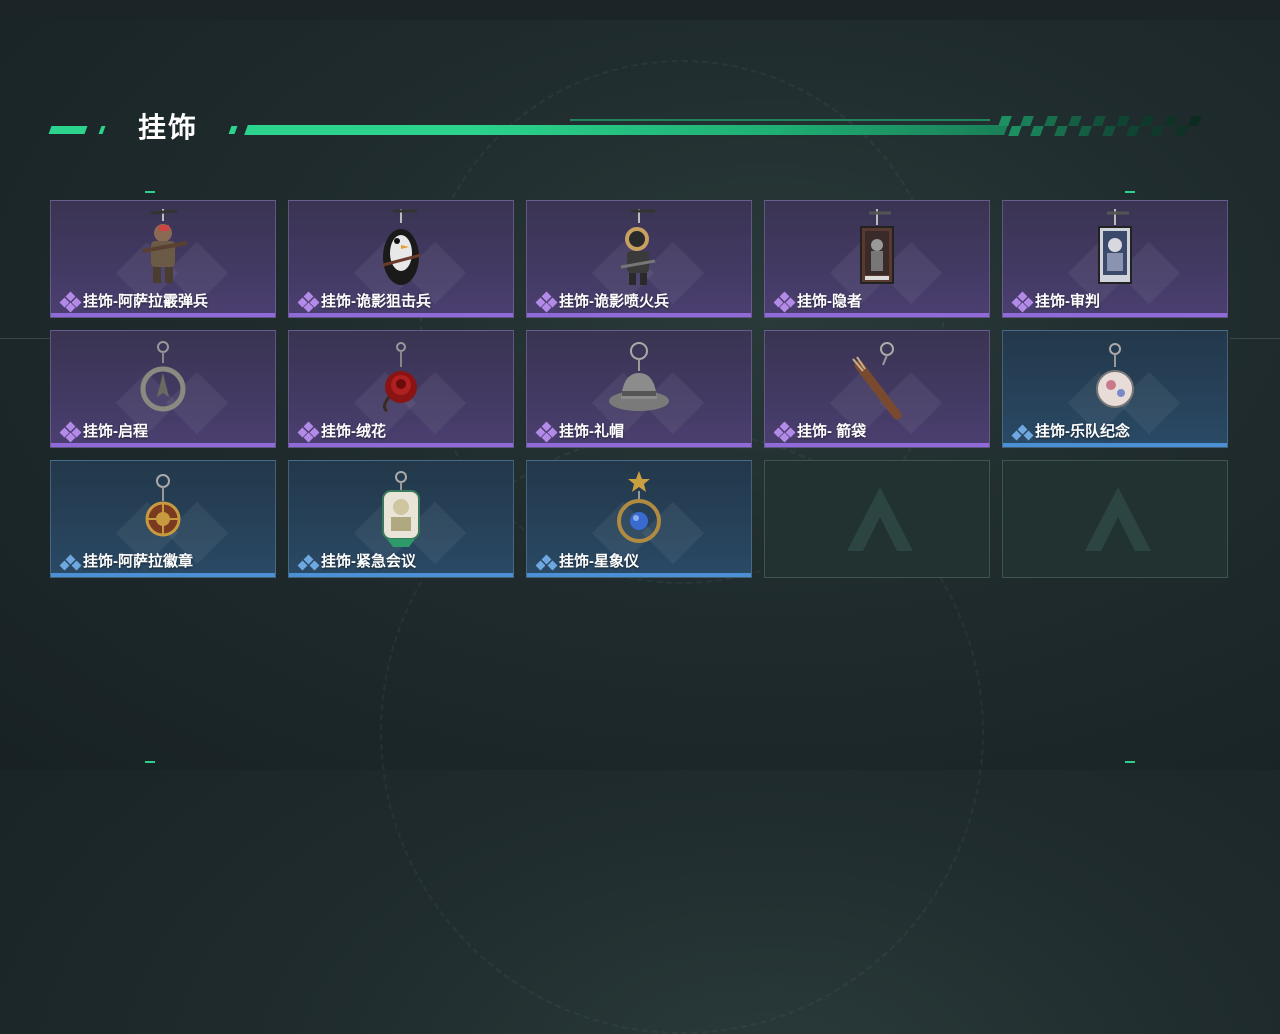  I want to click on charm-name: 挂饰-诡影喷火兵, so click(614, 301).